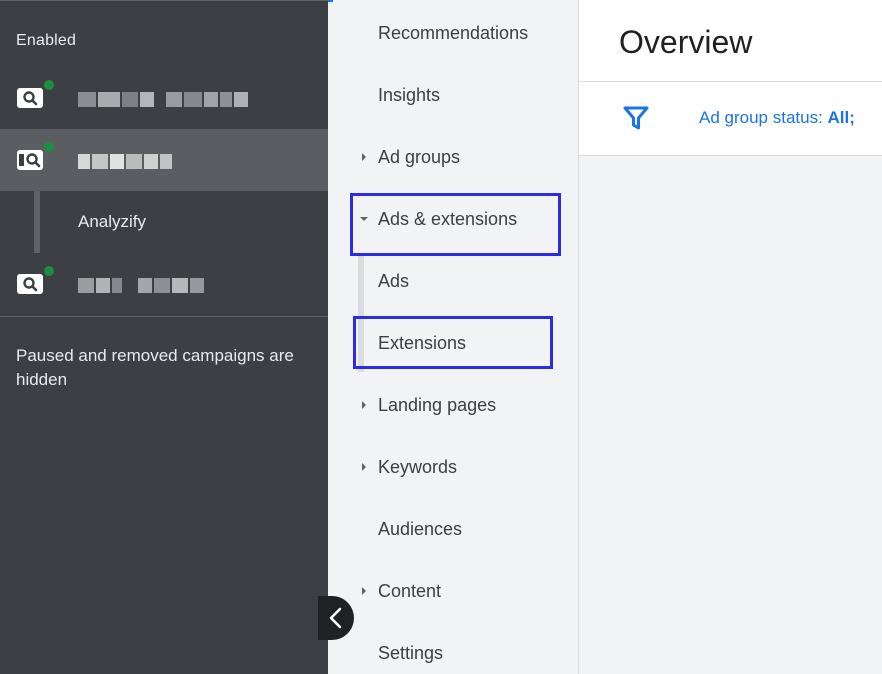  I want to click on nav-item-settings: Settings, so click(453, 648).